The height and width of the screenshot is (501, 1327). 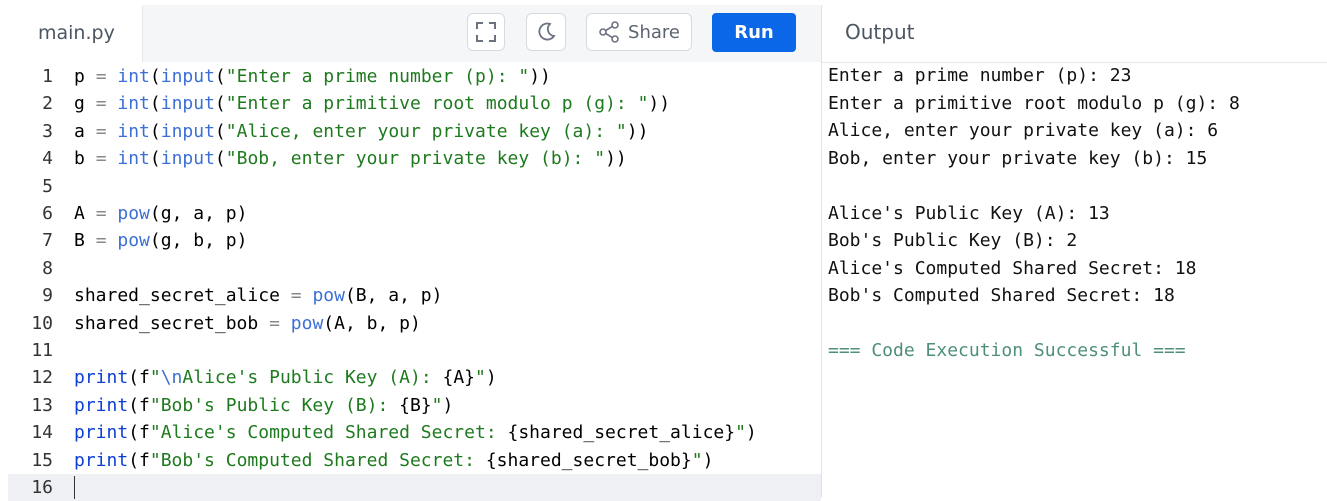 What do you see at coordinates (414, 240) in the screenshot?
I see `code-line: 7 B = pow(g, b, p)` at bounding box center [414, 240].